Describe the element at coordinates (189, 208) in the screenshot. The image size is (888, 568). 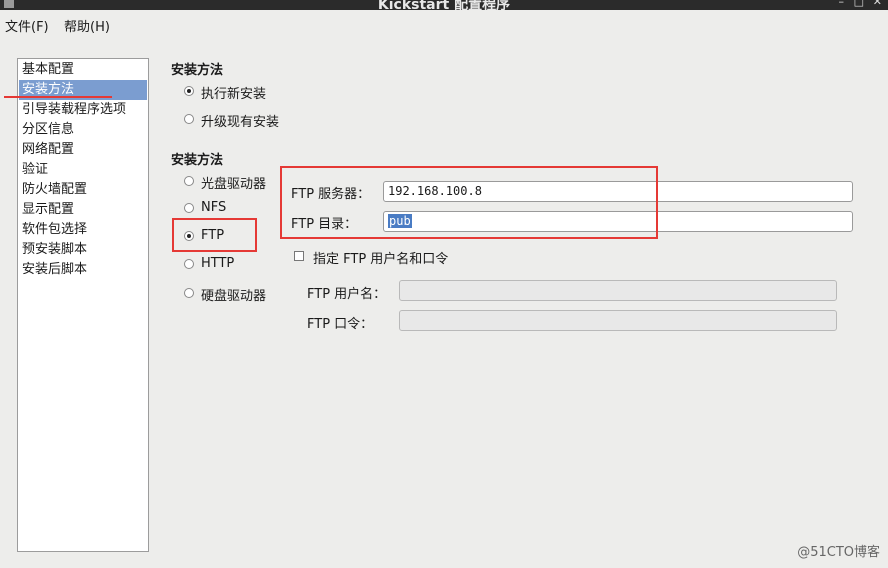
I see `radio-nfs` at that location.